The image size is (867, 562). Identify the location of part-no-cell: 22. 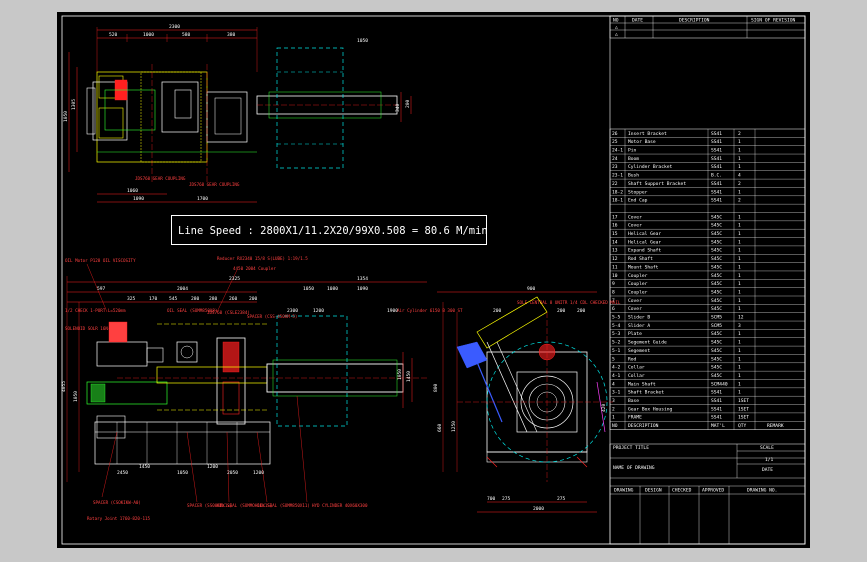
(615, 184).